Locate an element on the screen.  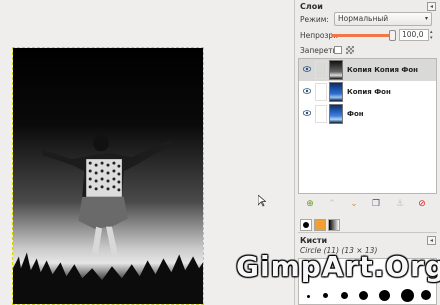
raise-layer-icon: ⌃ is located at coordinates (332, 204).